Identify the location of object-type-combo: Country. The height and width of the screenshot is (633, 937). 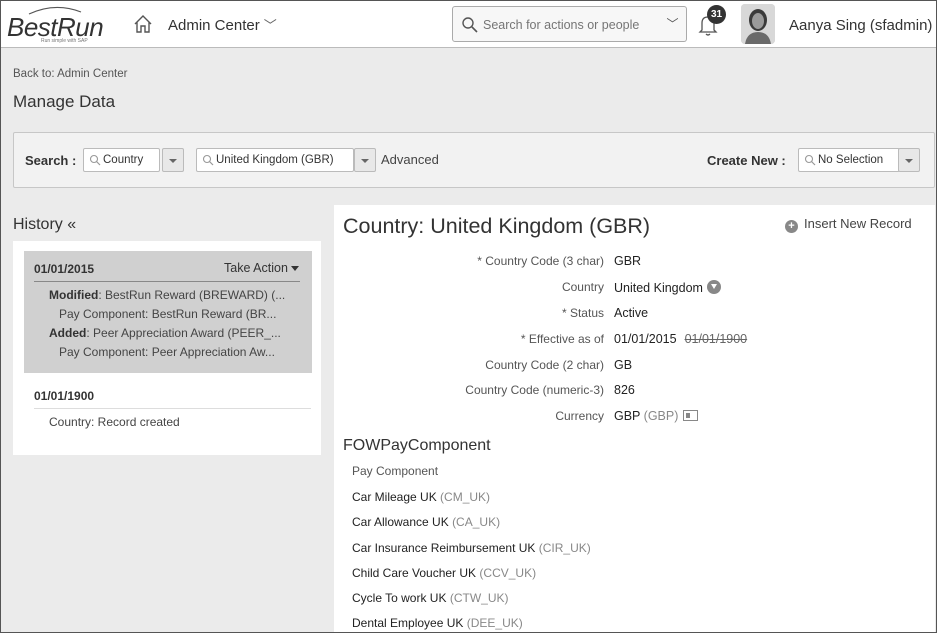
(121, 160).